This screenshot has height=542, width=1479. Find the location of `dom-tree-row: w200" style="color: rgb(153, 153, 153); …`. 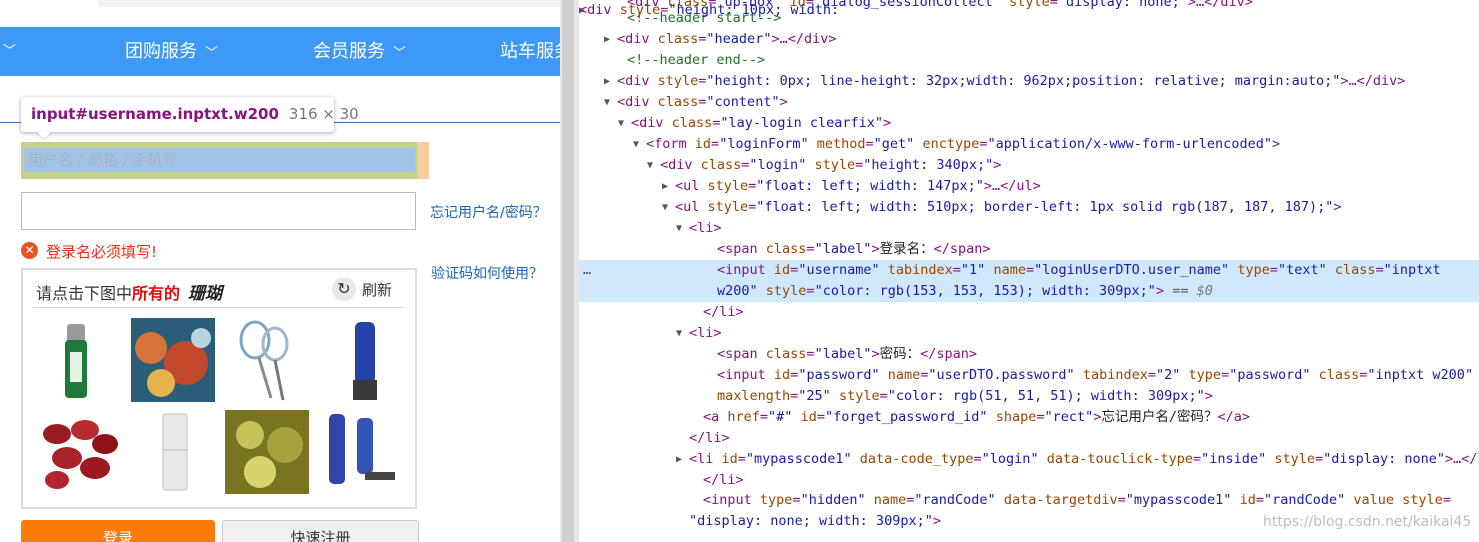

dom-tree-row: w200" style="color: rgb(153, 153, 153); … is located at coordinates (1029, 291).